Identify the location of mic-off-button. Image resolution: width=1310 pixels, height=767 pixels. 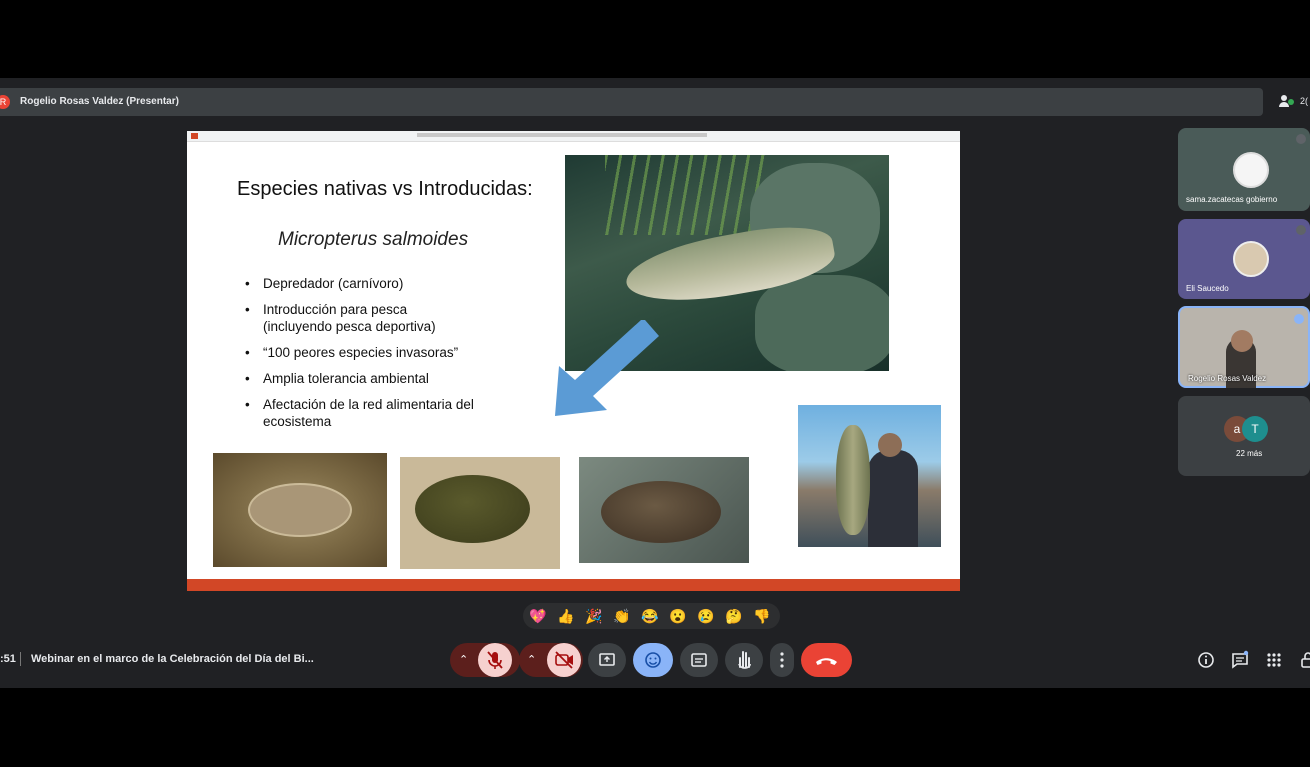
(495, 660).